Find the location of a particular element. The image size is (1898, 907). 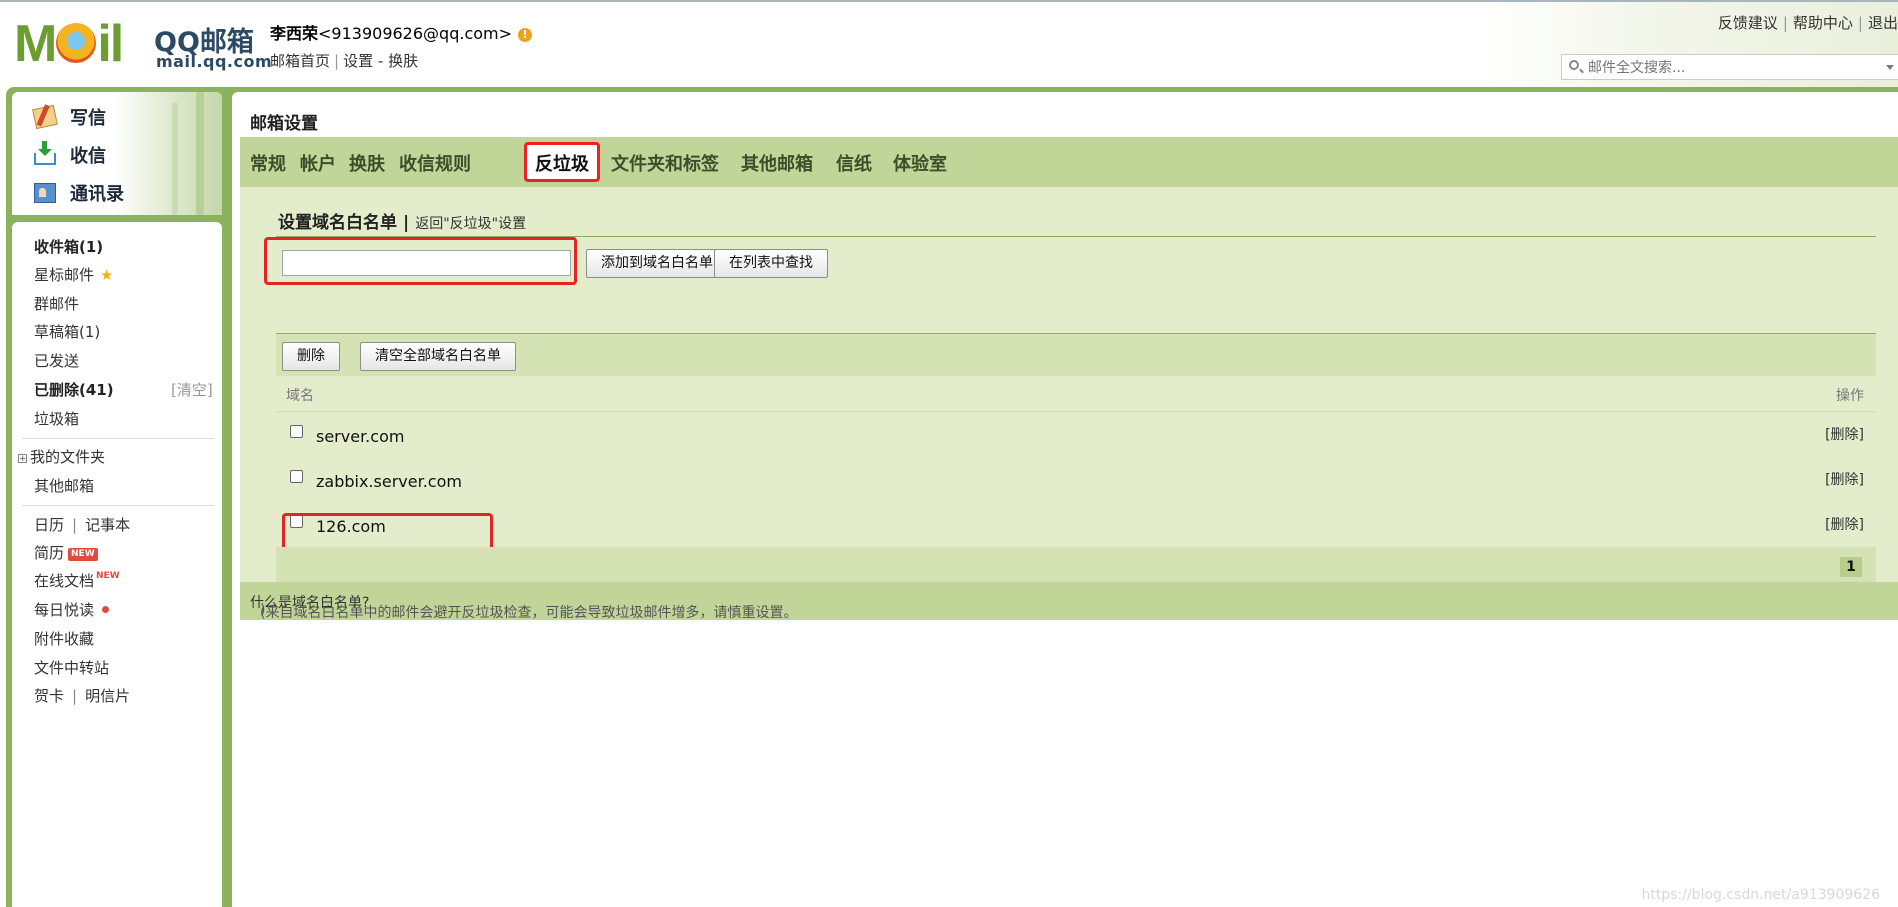

column-action: 操作 is located at coordinates (1850, 396).